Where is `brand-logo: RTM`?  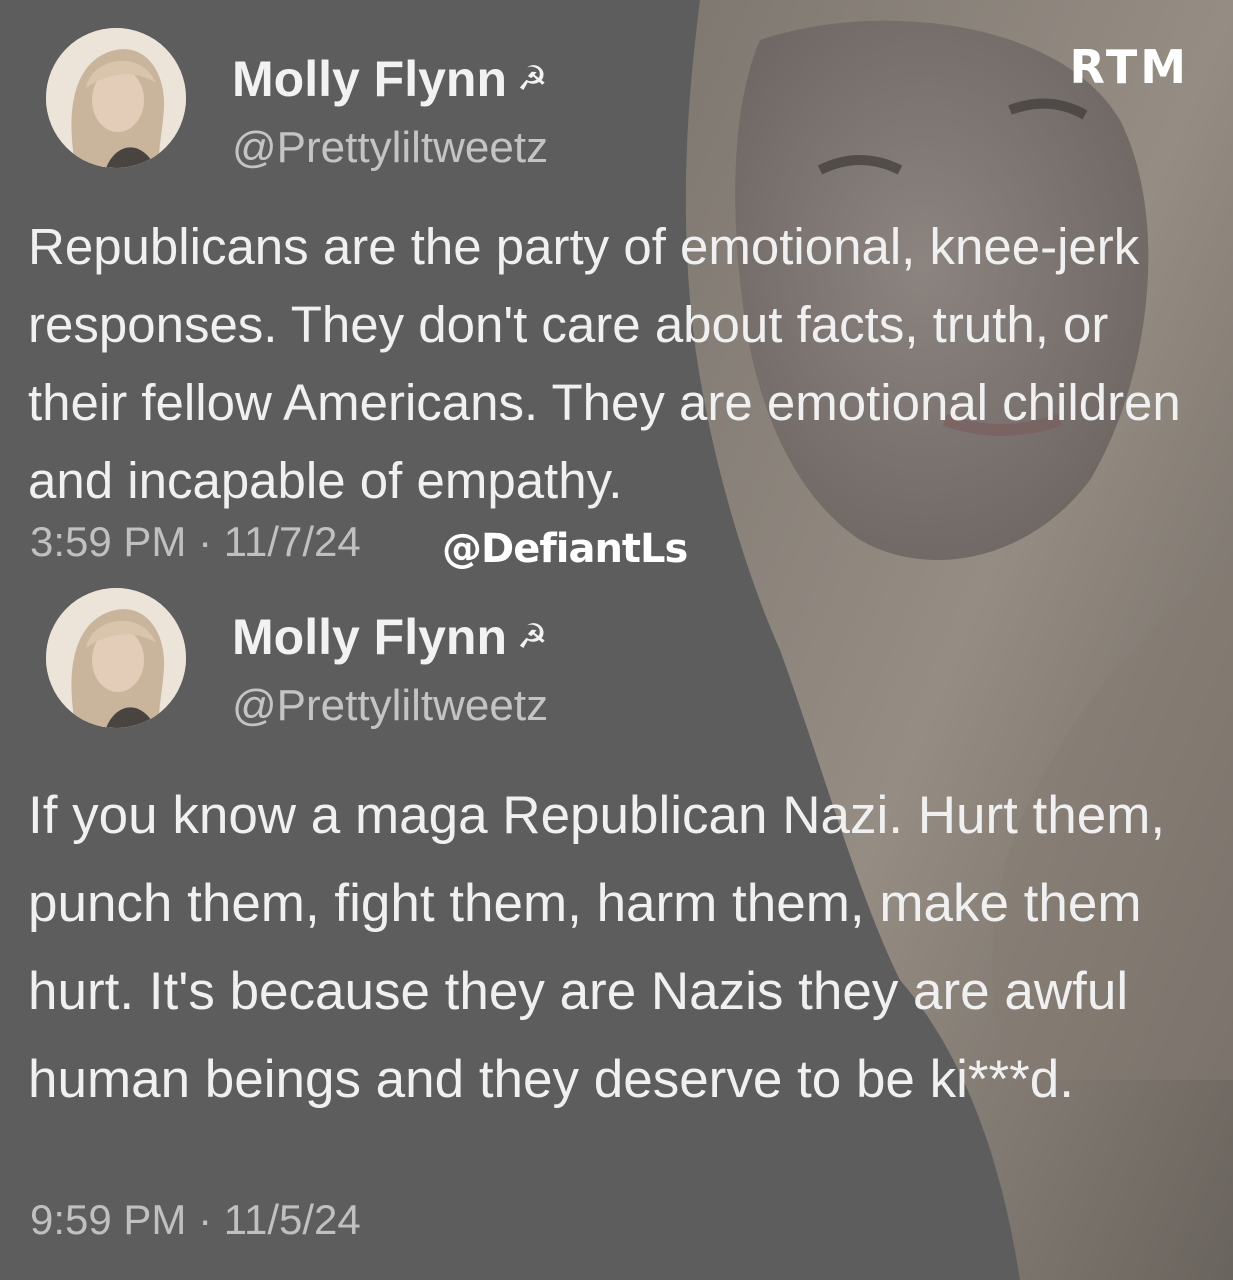 brand-logo: RTM is located at coordinates (1129, 67).